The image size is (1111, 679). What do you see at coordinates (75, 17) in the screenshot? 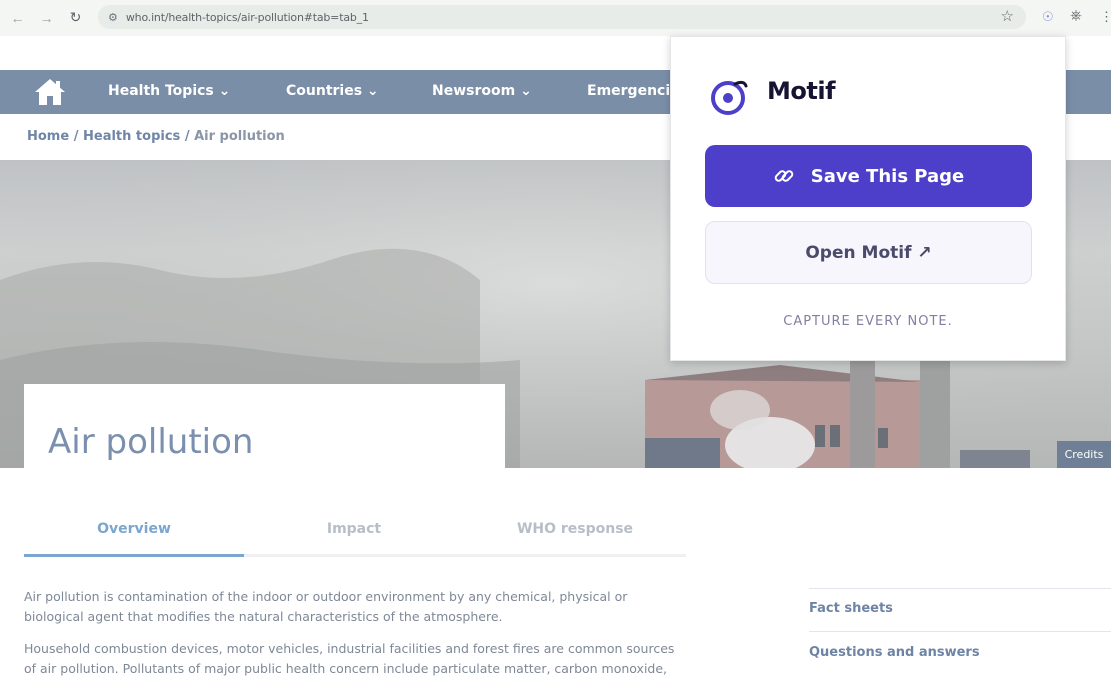
I see `reload-icon: ↻` at bounding box center [75, 17].